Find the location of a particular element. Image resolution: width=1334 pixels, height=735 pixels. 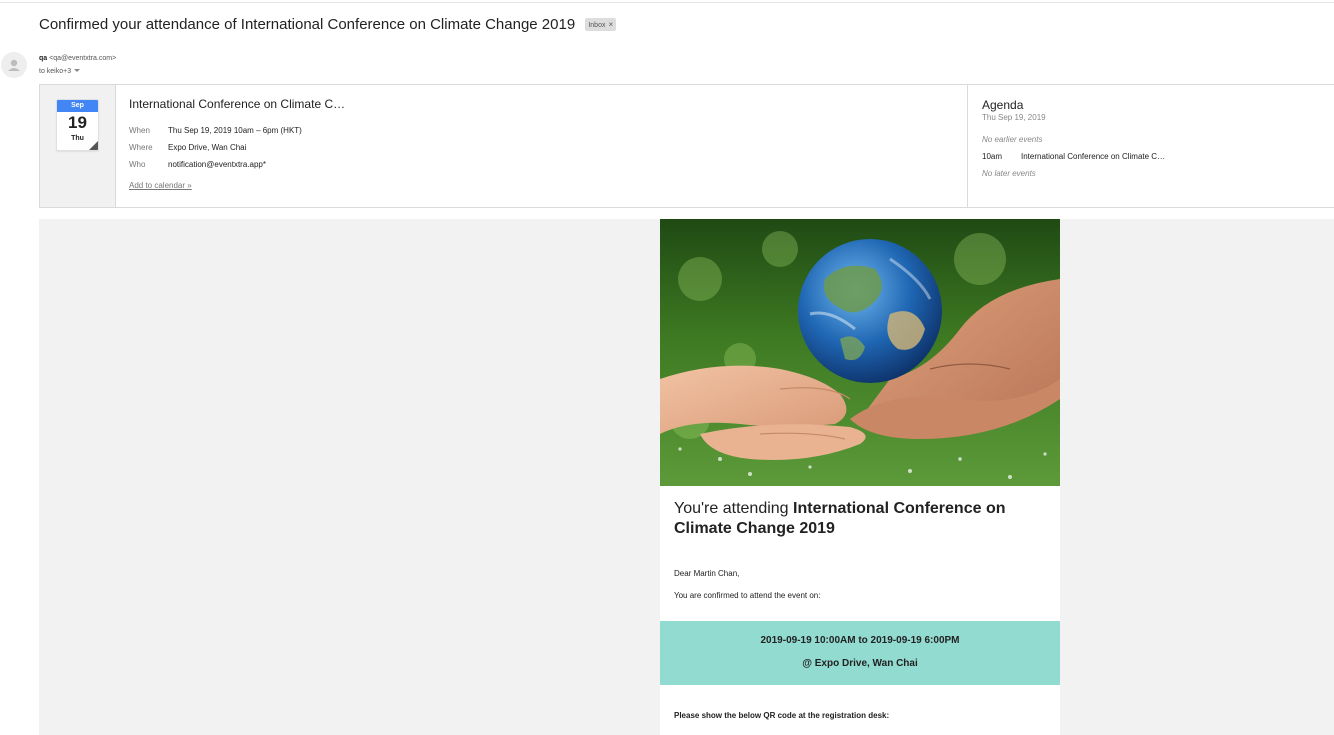

event-where-row: Where Expo Drive, Wan Chai is located at coordinates (544, 147).